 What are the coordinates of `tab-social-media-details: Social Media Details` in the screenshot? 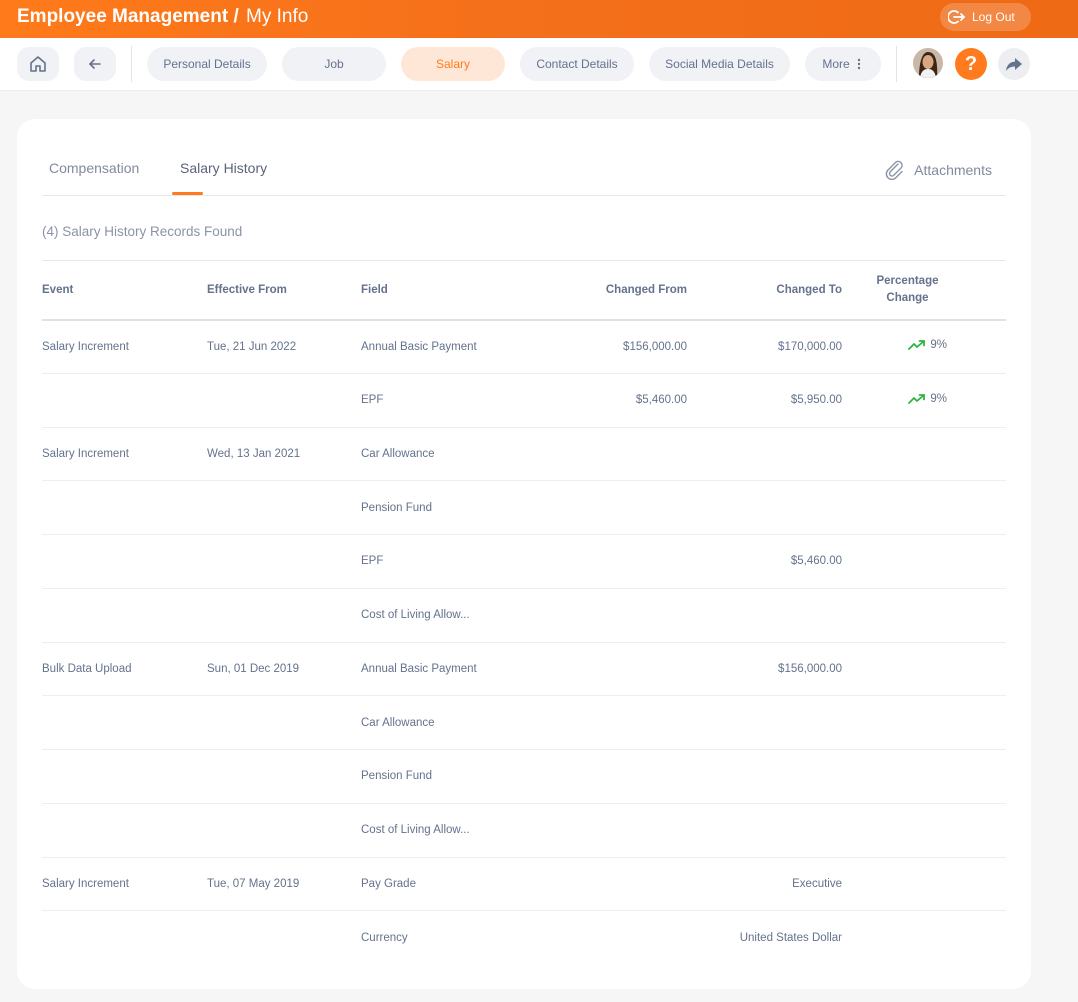 It's located at (719, 64).